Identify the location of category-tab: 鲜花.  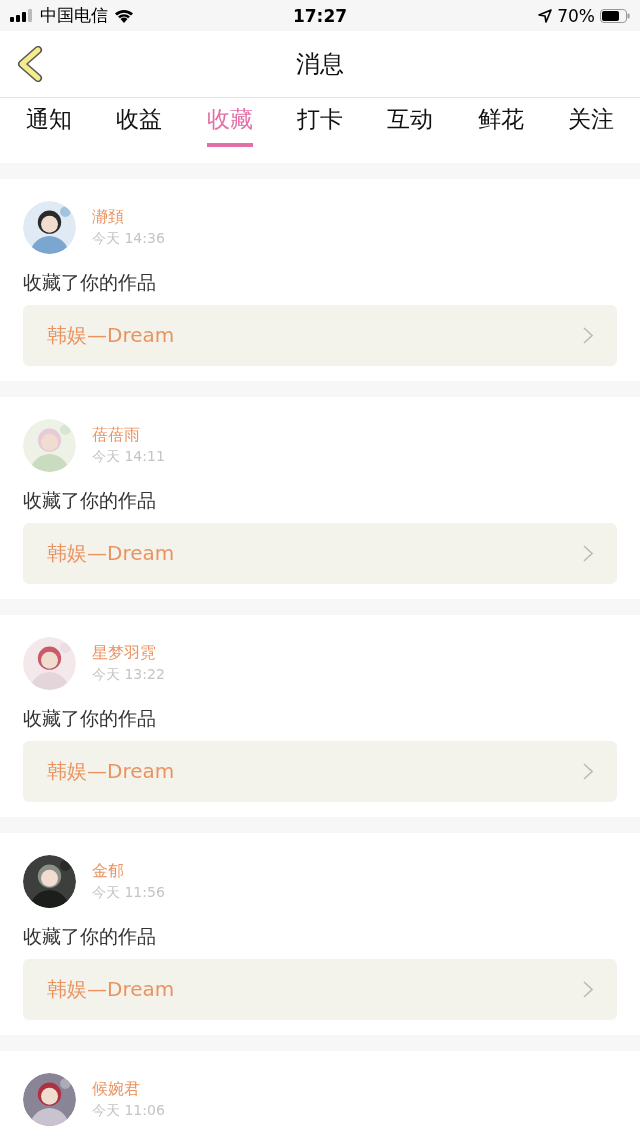
(500, 125).